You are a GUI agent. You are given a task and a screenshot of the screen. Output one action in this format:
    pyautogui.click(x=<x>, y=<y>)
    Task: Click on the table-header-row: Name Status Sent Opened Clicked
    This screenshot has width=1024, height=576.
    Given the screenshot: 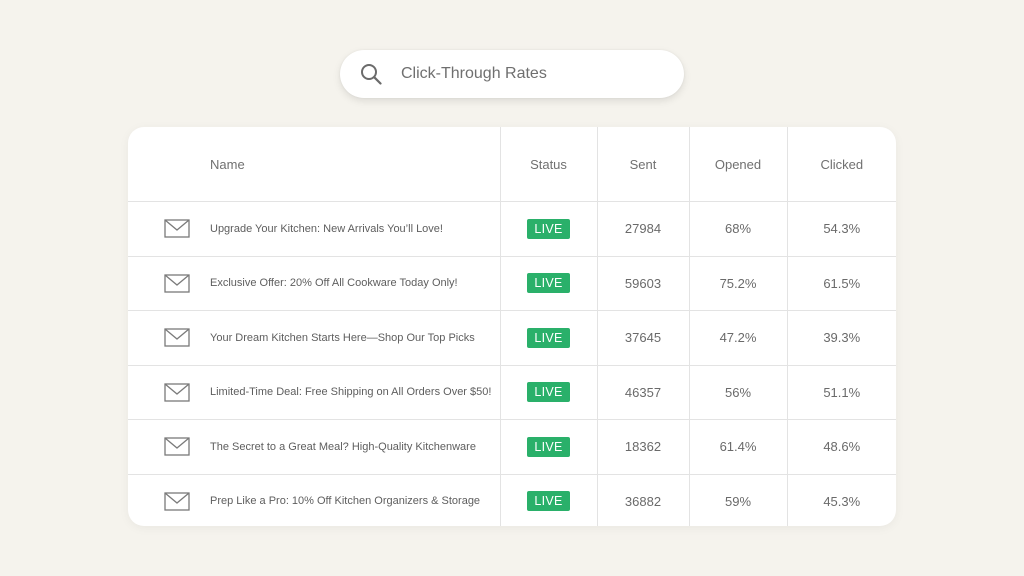 What is the action you would take?
    pyautogui.click(x=512, y=164)
    